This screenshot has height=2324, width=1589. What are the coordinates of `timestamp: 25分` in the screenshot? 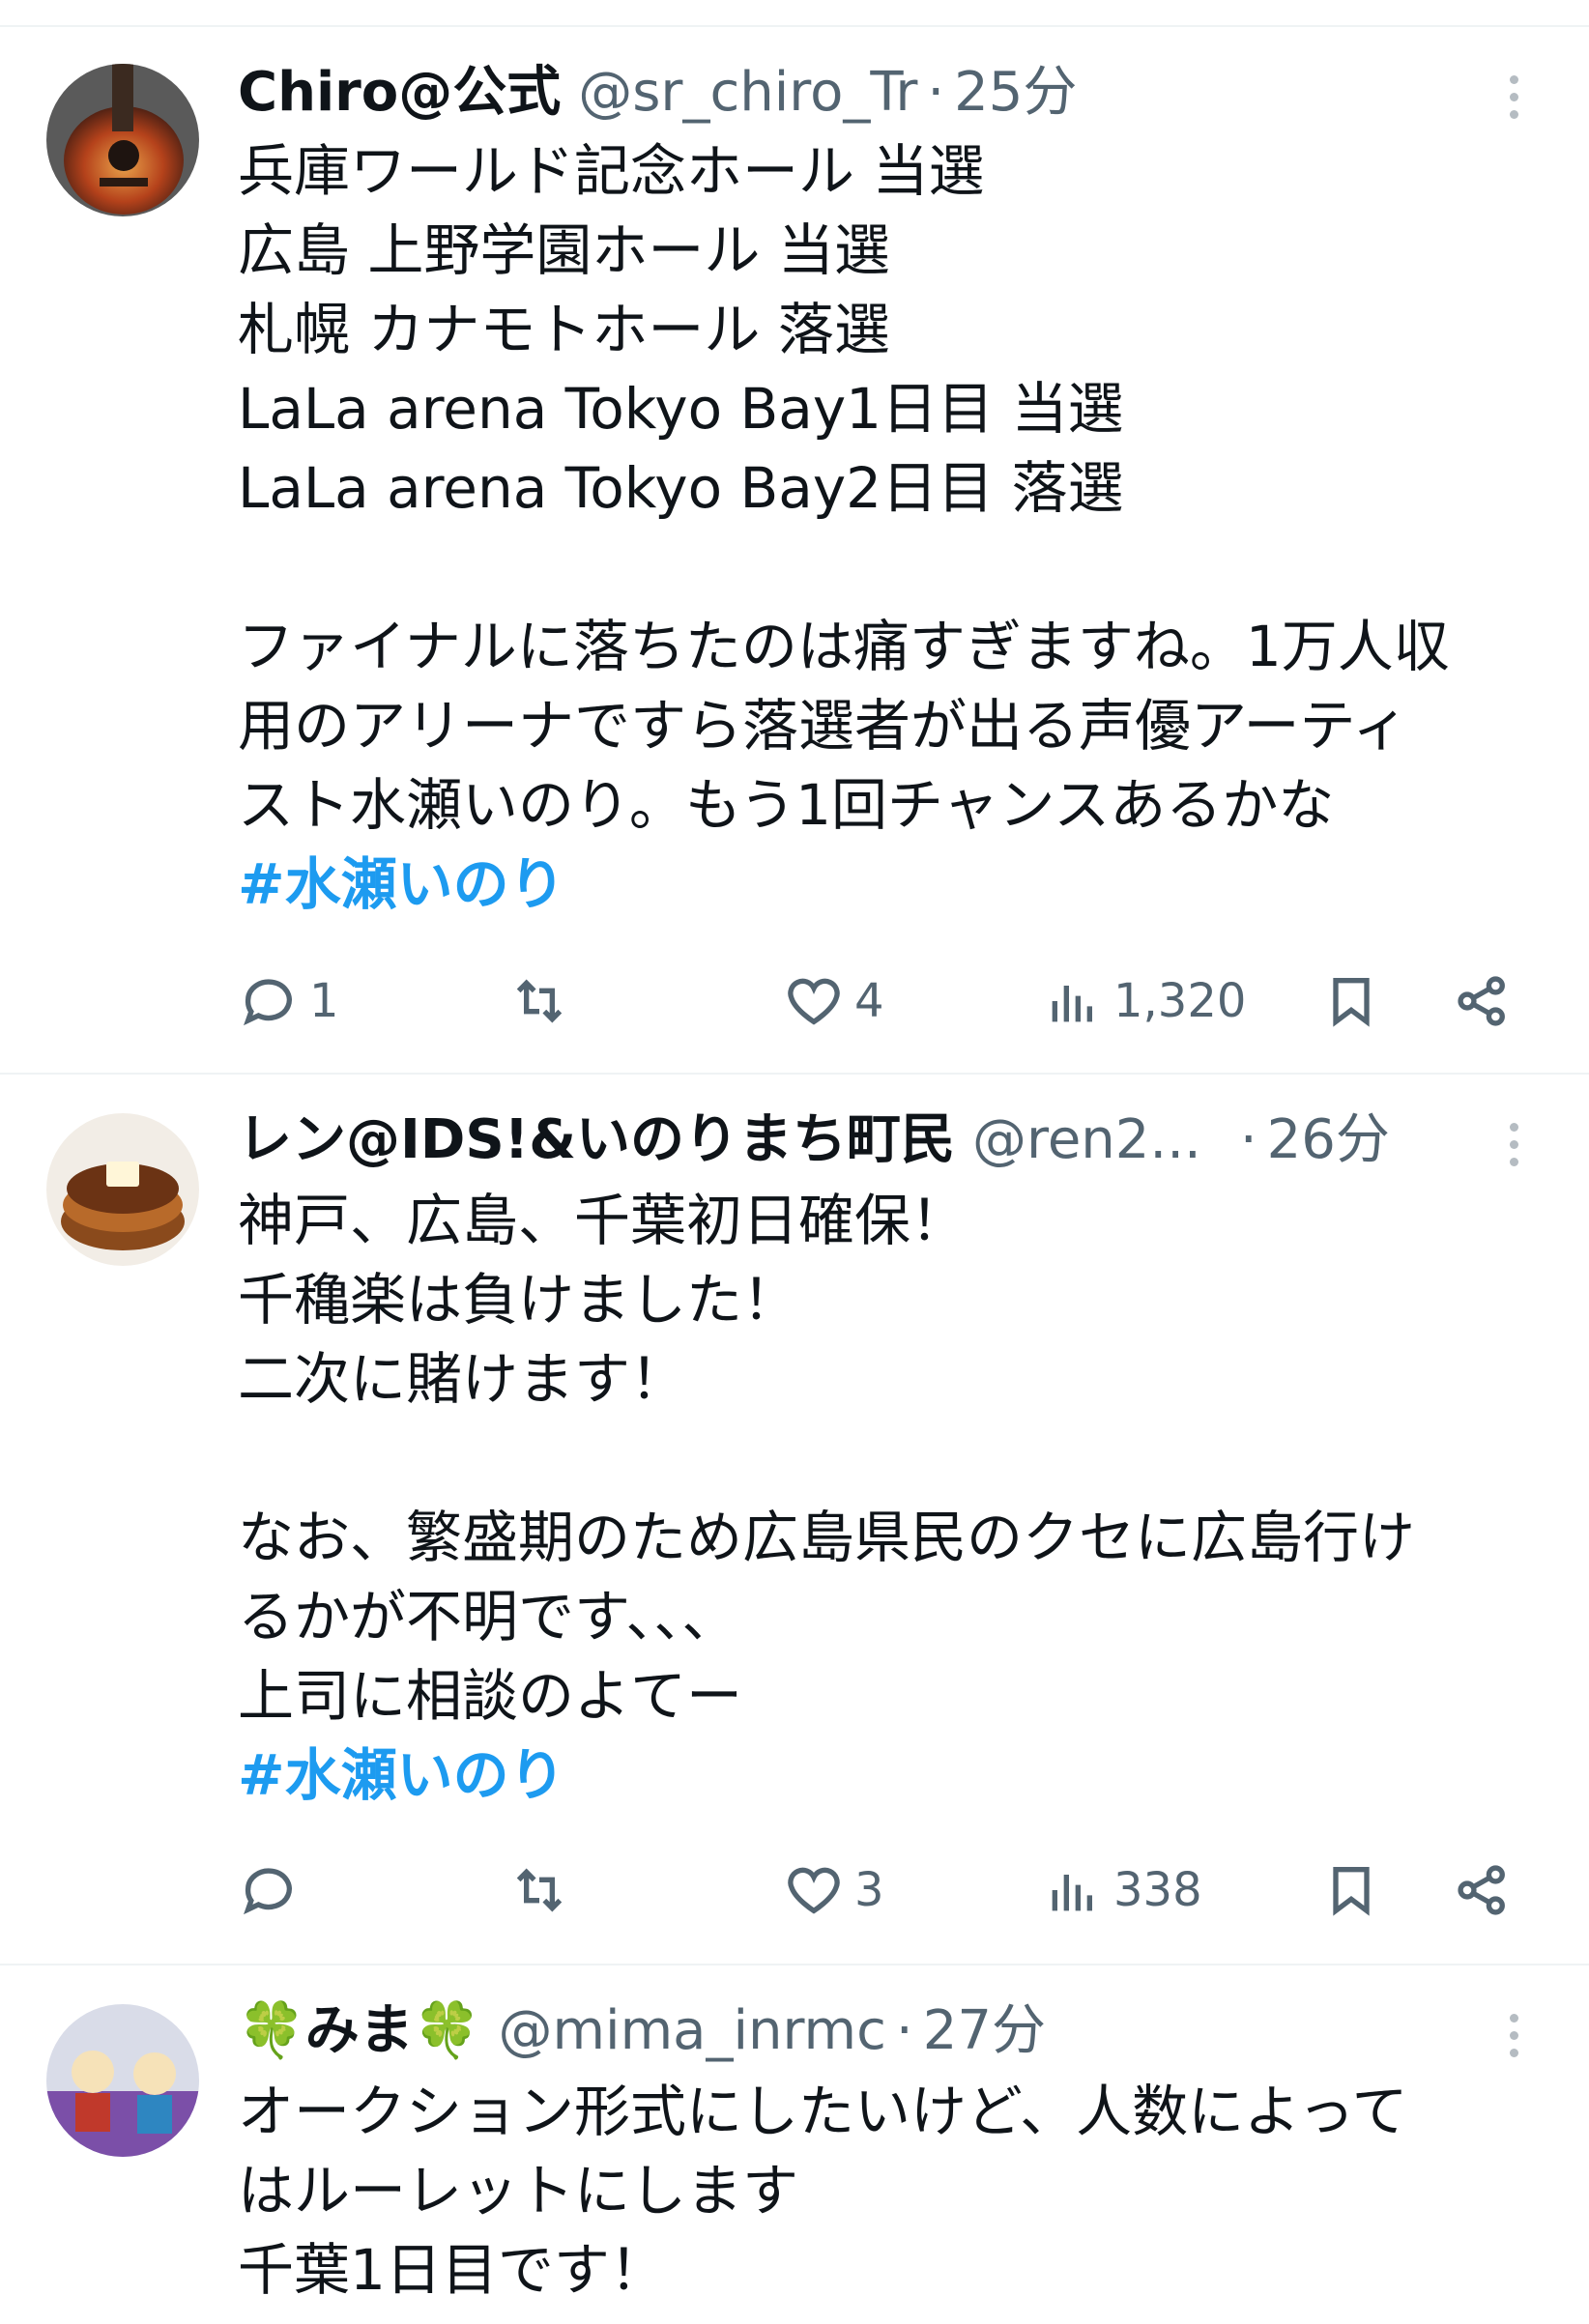 It's located at (1015, 93).